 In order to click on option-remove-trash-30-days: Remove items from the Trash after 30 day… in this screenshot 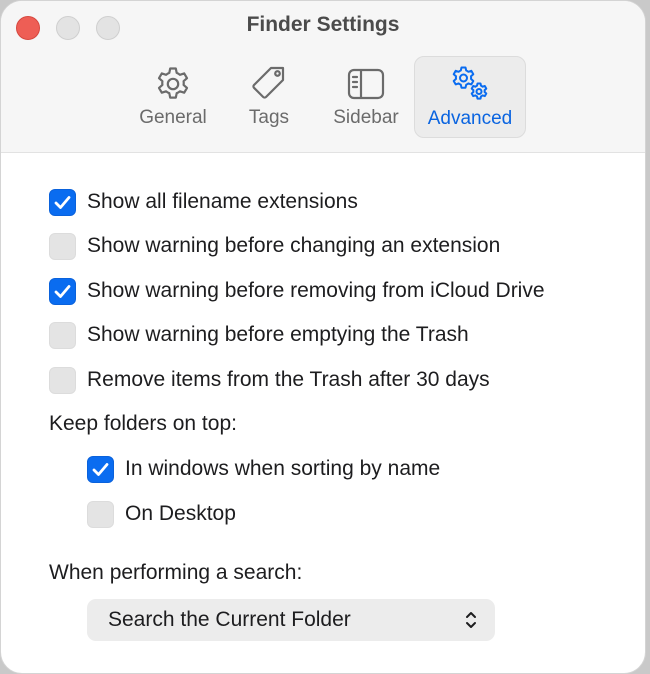, I will do `click(269, 380)`.